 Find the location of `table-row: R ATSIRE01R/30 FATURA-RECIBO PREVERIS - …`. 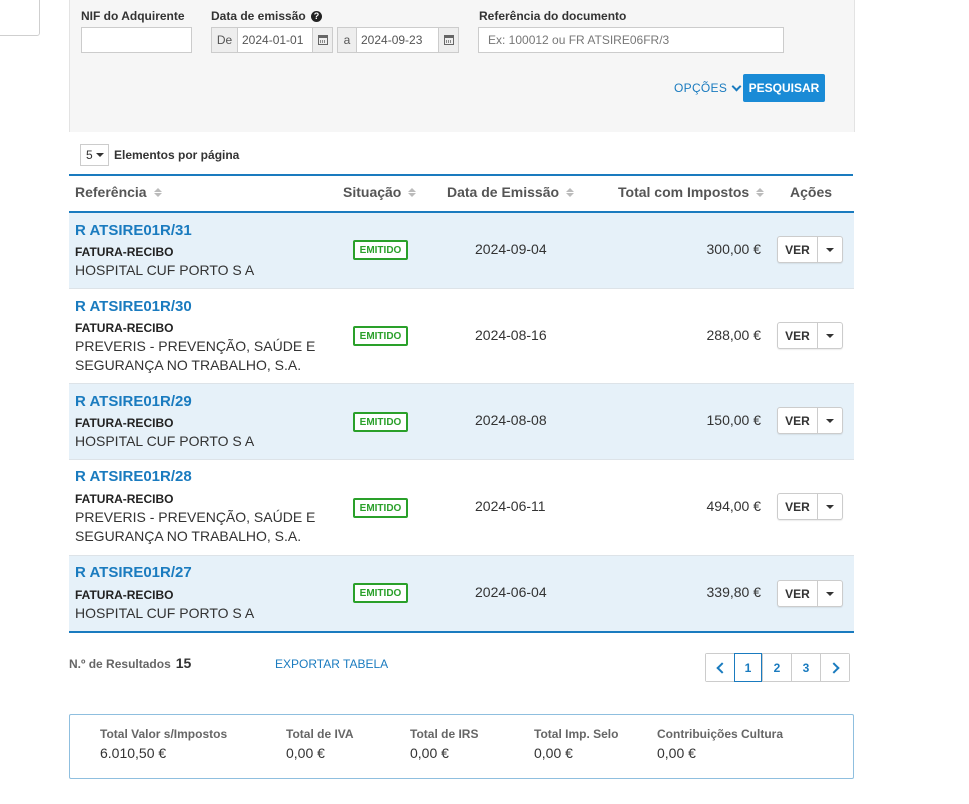

table-row: R ATSIRE01R/30 FATURA-RECIBO PREVERIS - … is located at coordinates (461, 336).